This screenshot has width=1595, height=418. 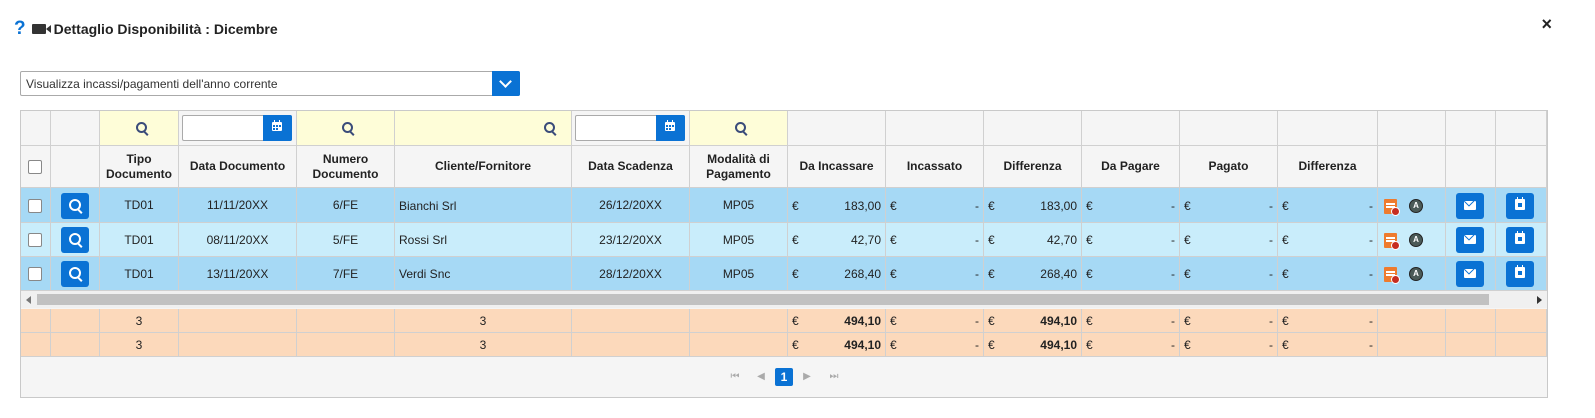 What do you see at coordinates (1520, 203) in the screenshot?
I see `calendar-icon` at bounding box center [1520, 203].